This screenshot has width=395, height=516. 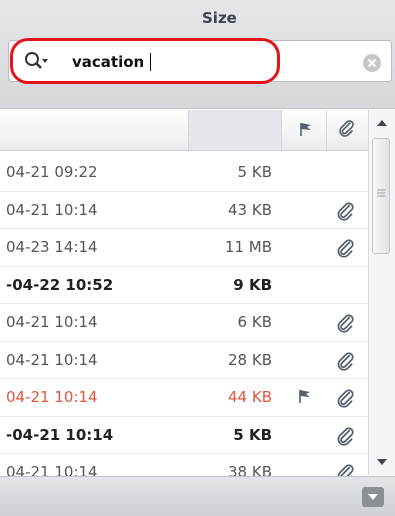 What do you see at coordinates (382, 123) in the screenshot?
I see `scroll-up-arrow-icon` at bounding box center [382, 123].